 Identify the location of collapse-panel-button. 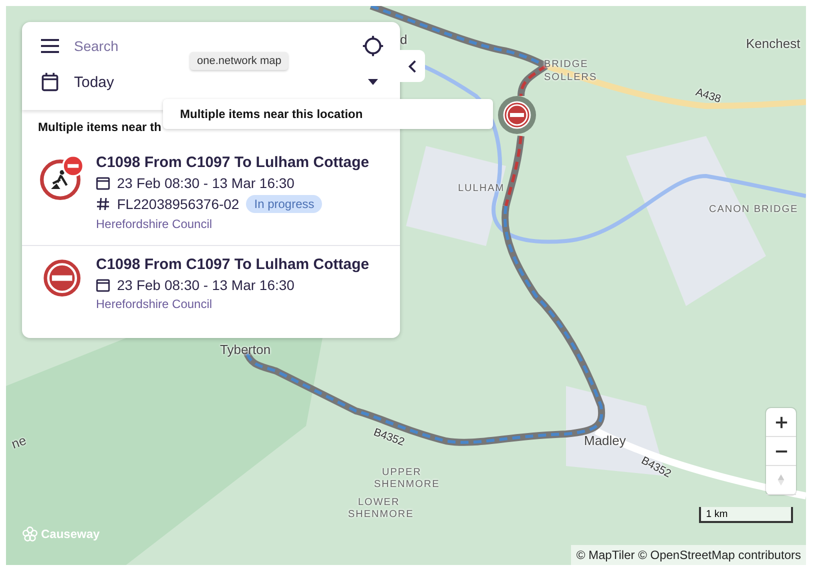
(412, 66).